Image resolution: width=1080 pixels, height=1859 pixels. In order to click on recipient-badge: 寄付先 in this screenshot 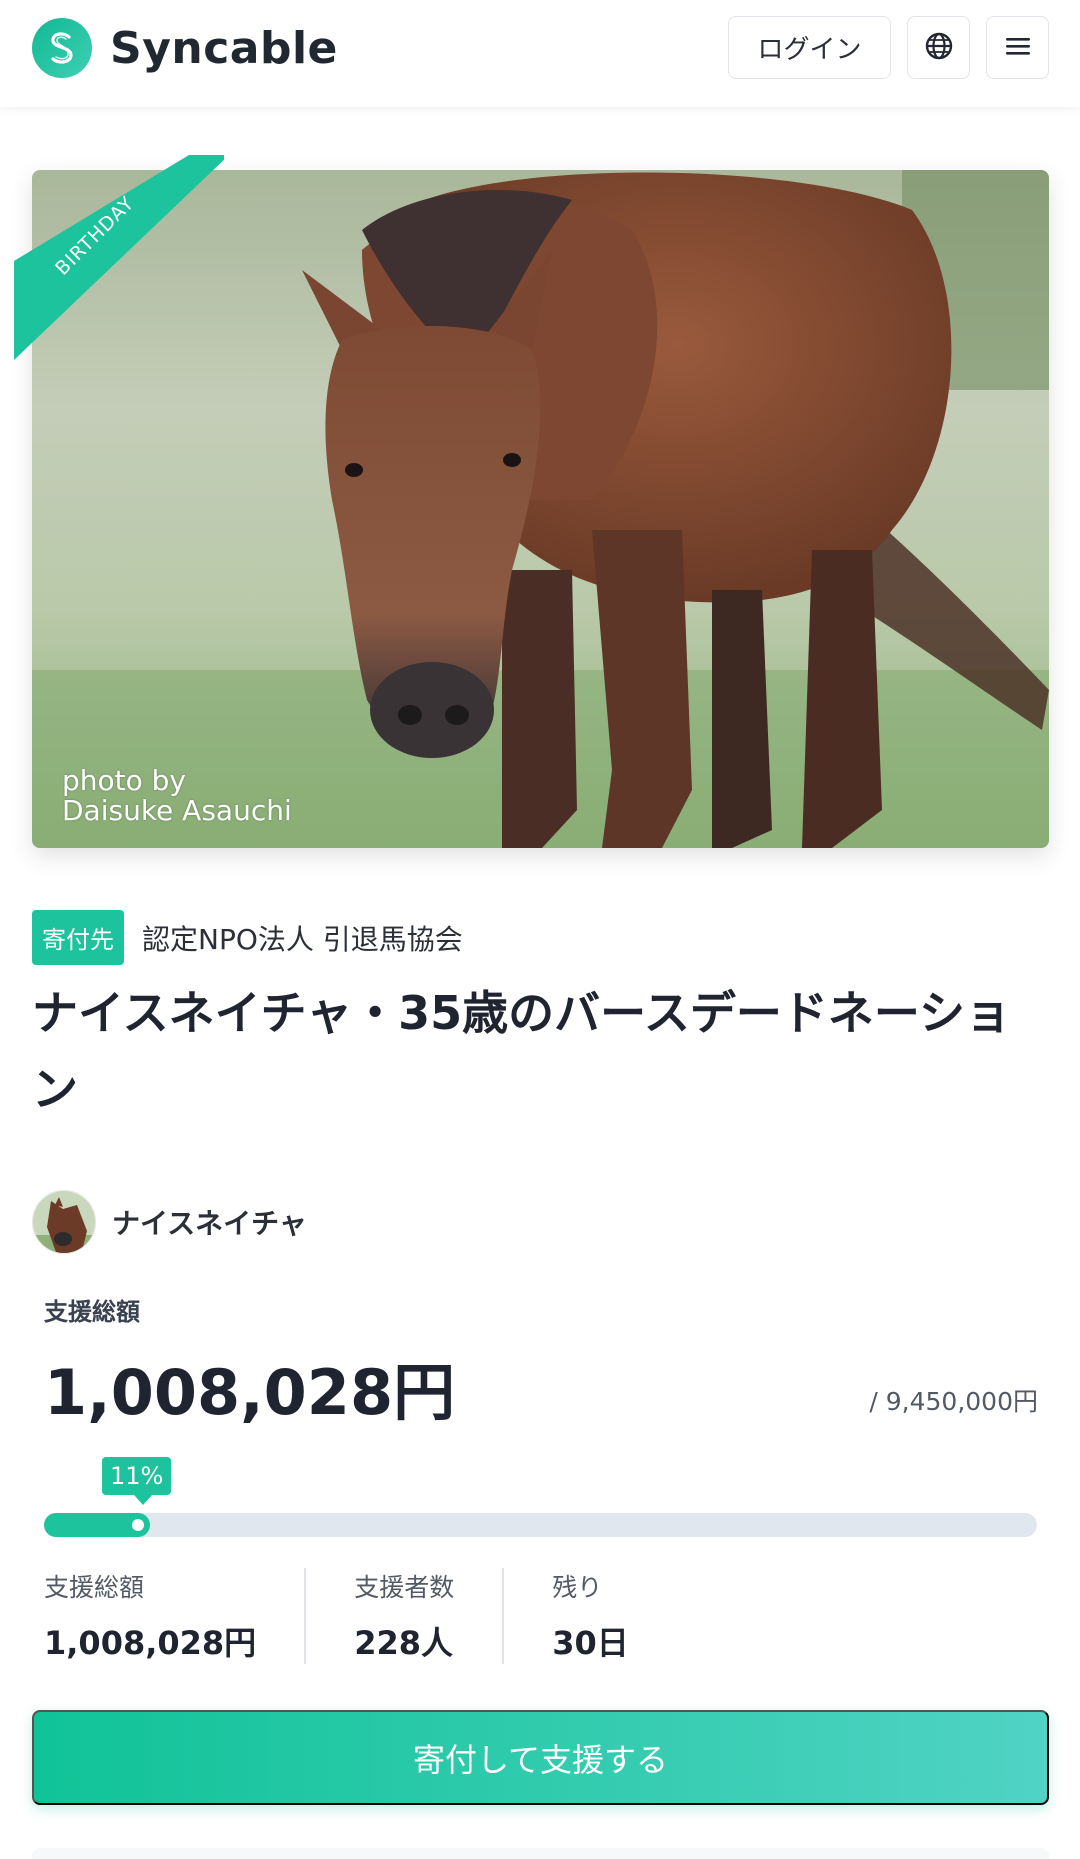, I will do `click(78, 937)`.